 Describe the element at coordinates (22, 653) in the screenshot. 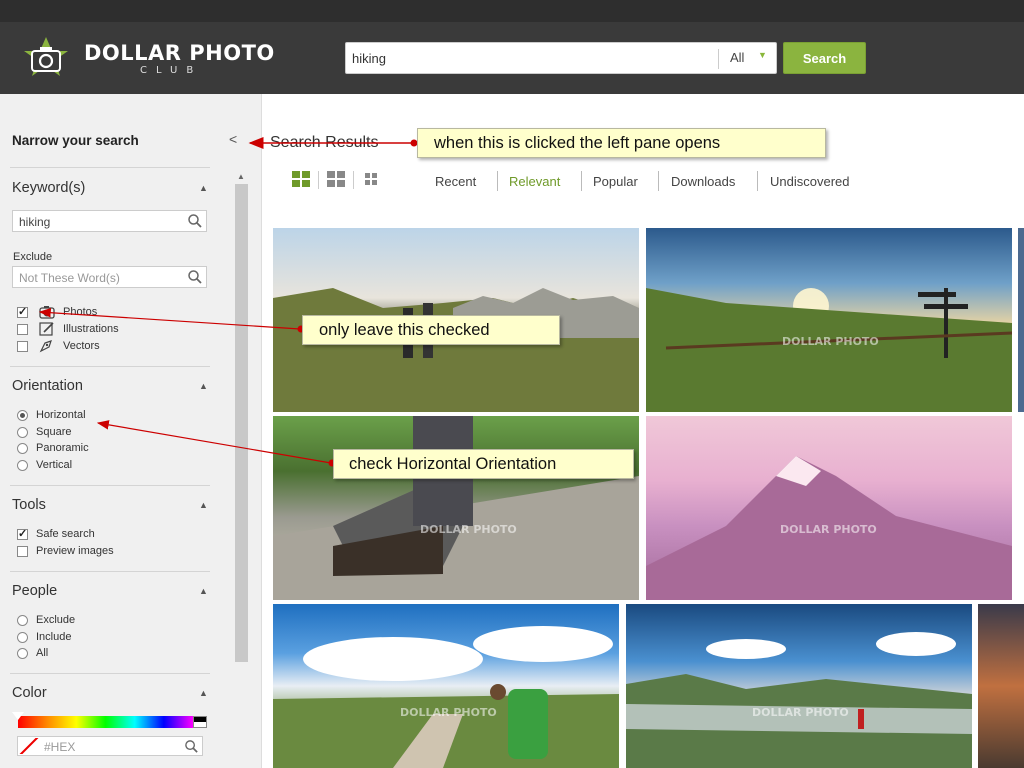

I see `all-radio` at that location.